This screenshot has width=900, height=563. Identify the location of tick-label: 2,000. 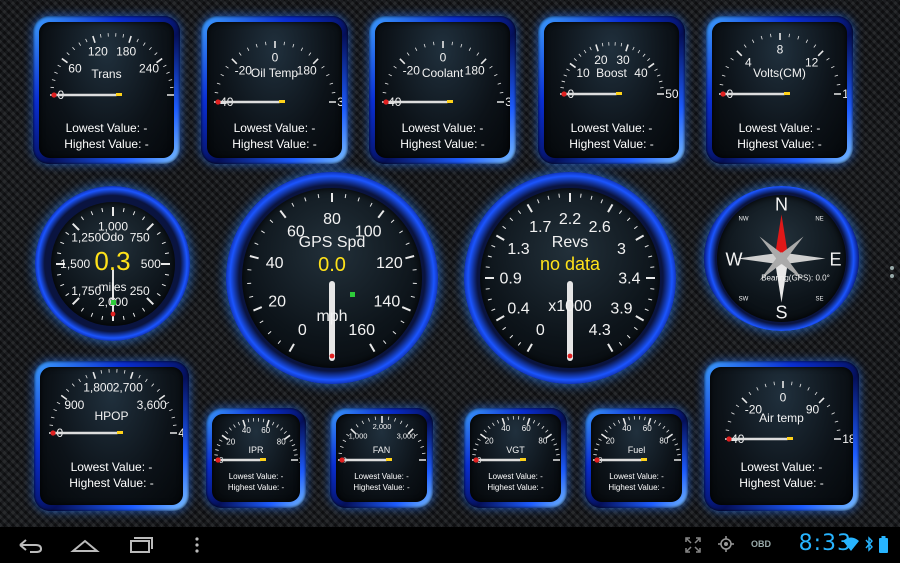
(382, 426).